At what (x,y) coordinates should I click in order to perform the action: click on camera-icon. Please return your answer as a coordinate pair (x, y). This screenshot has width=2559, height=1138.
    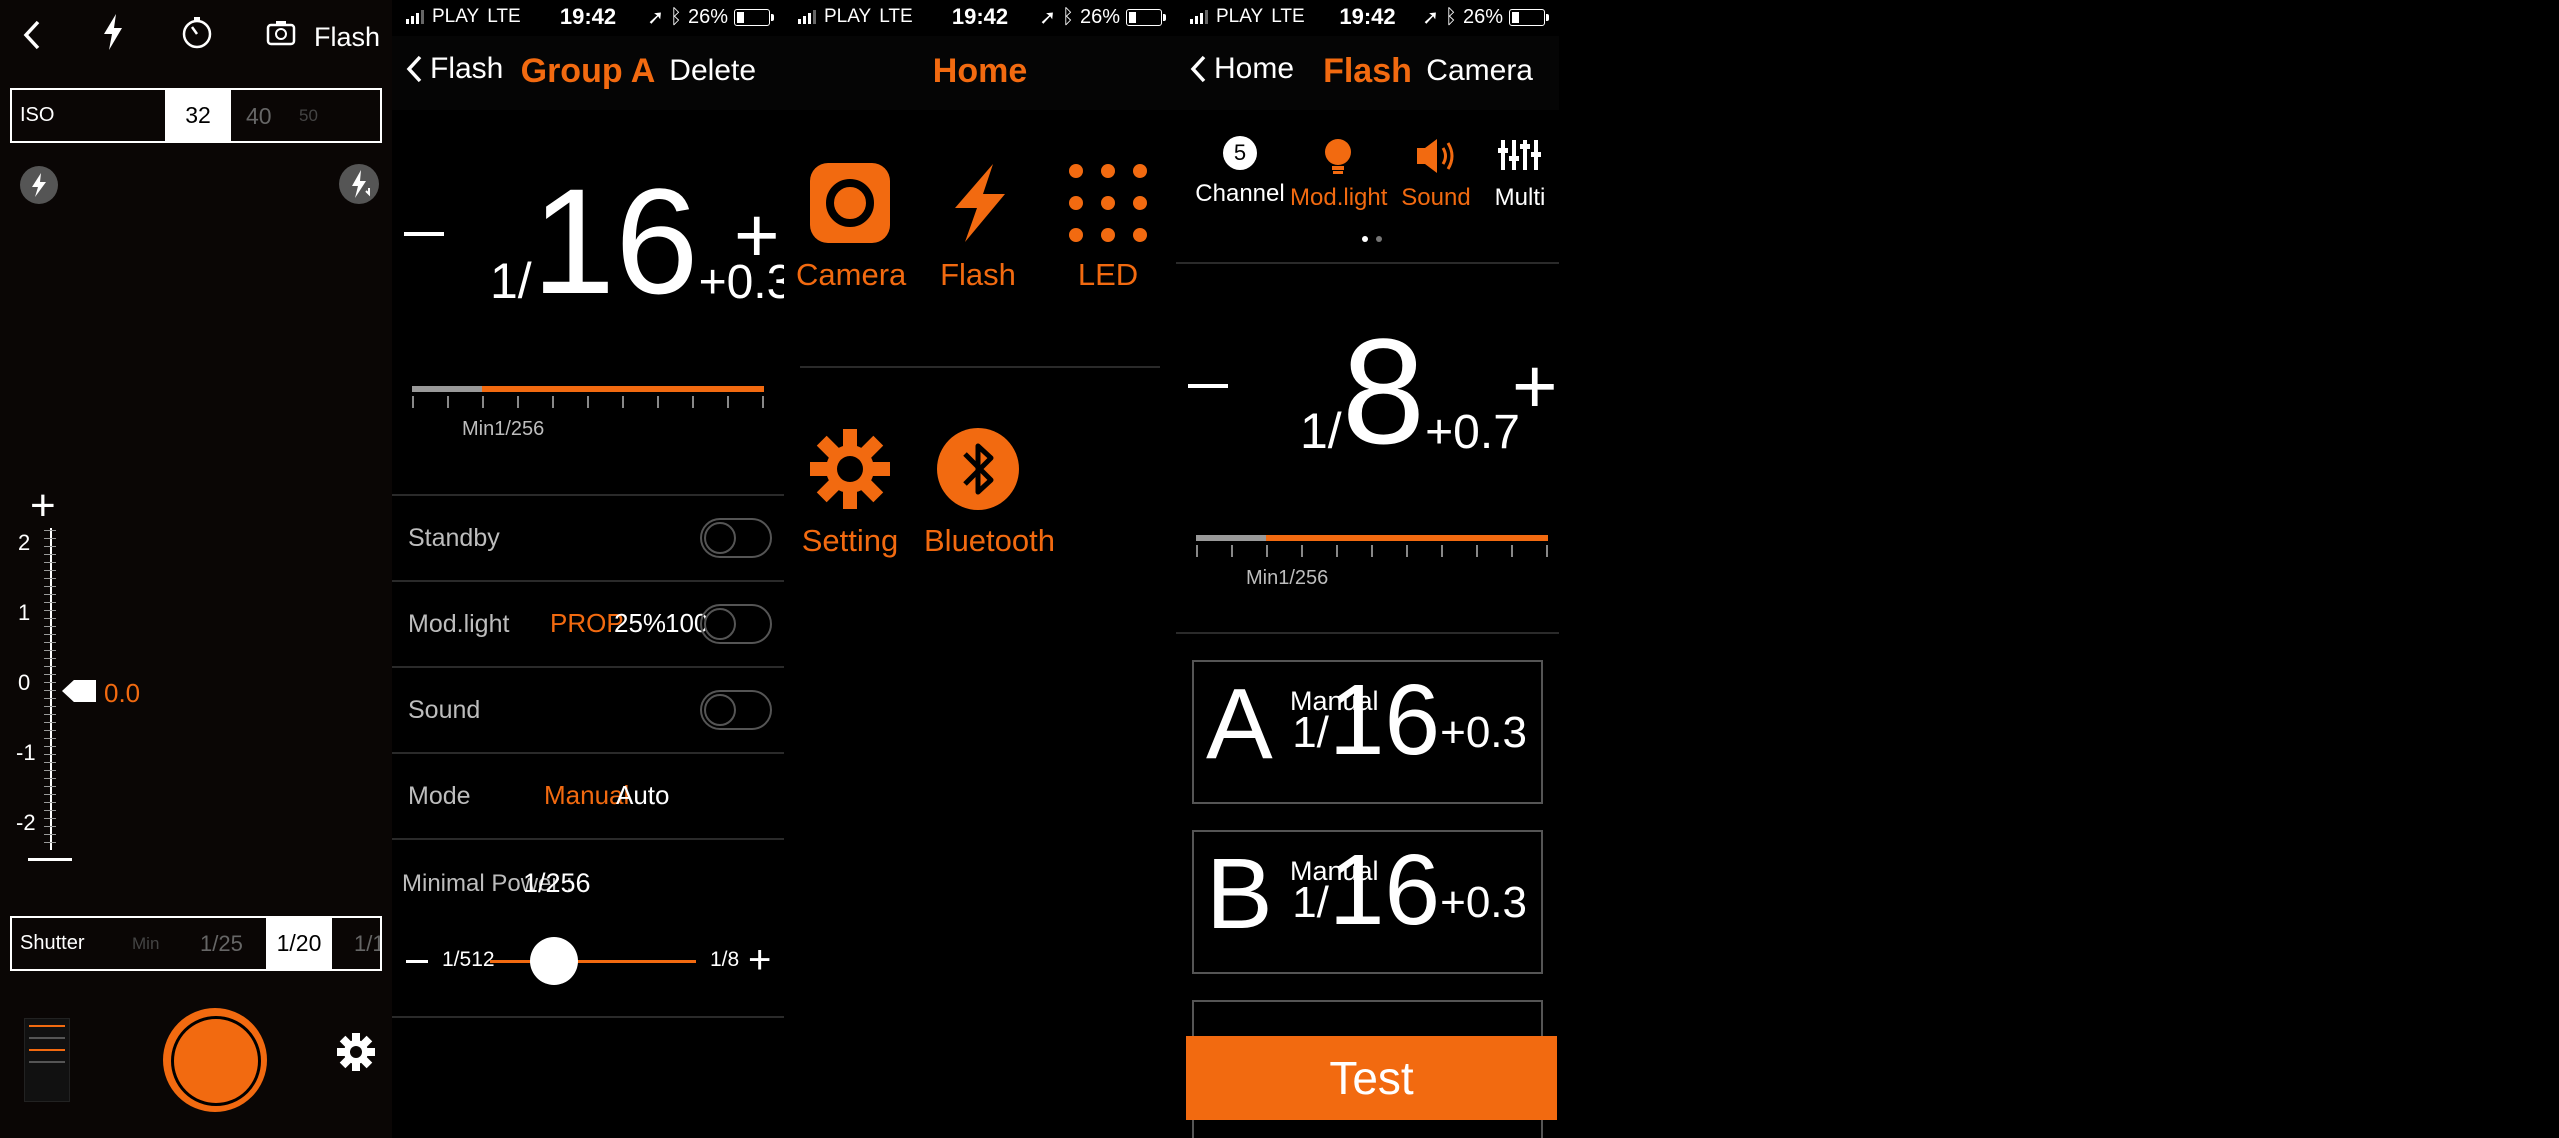
    Looking at the image, I should click on (850, 203).